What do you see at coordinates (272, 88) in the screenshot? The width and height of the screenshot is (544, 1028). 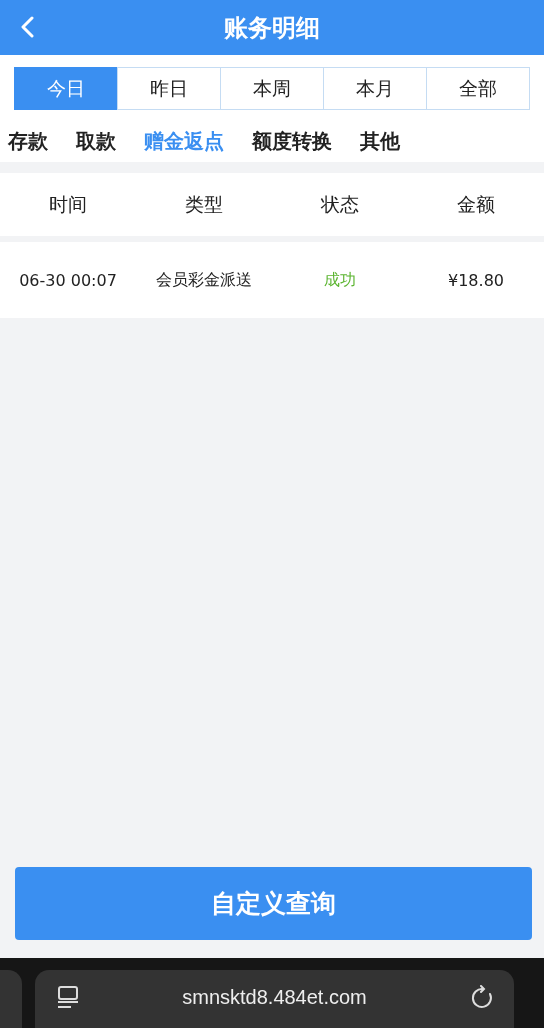 I see `period-tab: 本周` at bounding box center [272, 88].